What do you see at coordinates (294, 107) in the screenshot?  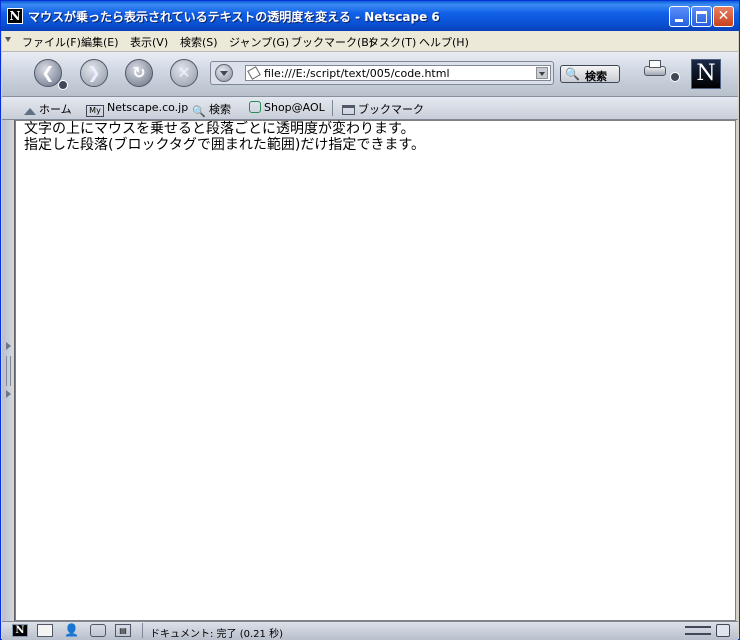 I see `bookmark-shop-aol-label: Shop@AOL` at bounding box center [294, 107].